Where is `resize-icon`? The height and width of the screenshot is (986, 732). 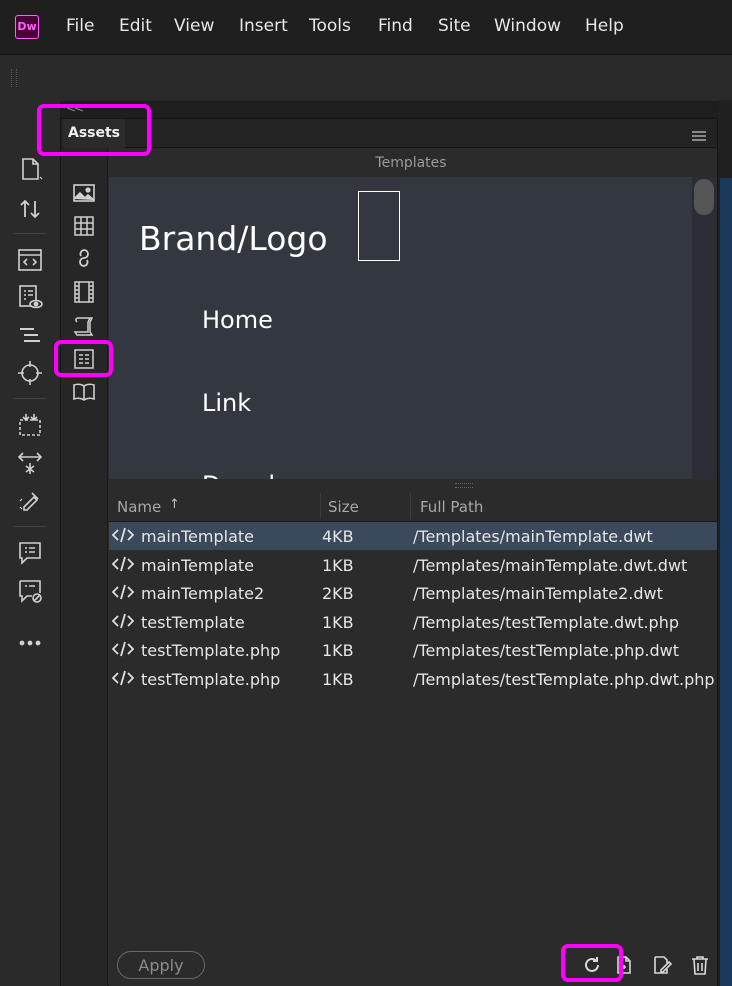
resize-icon is located at coordinates (30, 463).